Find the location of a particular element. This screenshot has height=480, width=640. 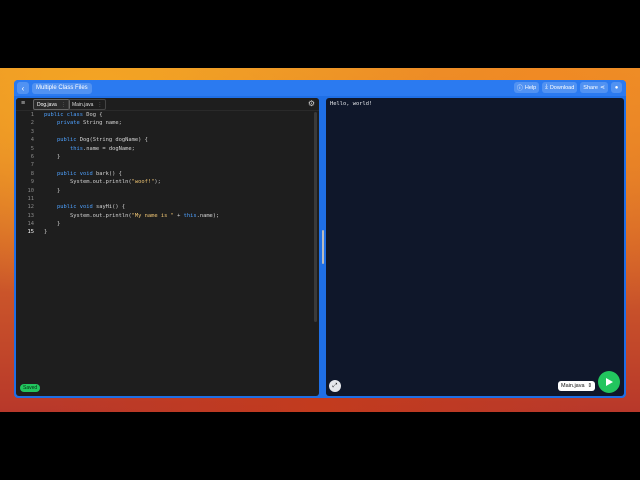

play-icon is located at coordinates (609, 382).